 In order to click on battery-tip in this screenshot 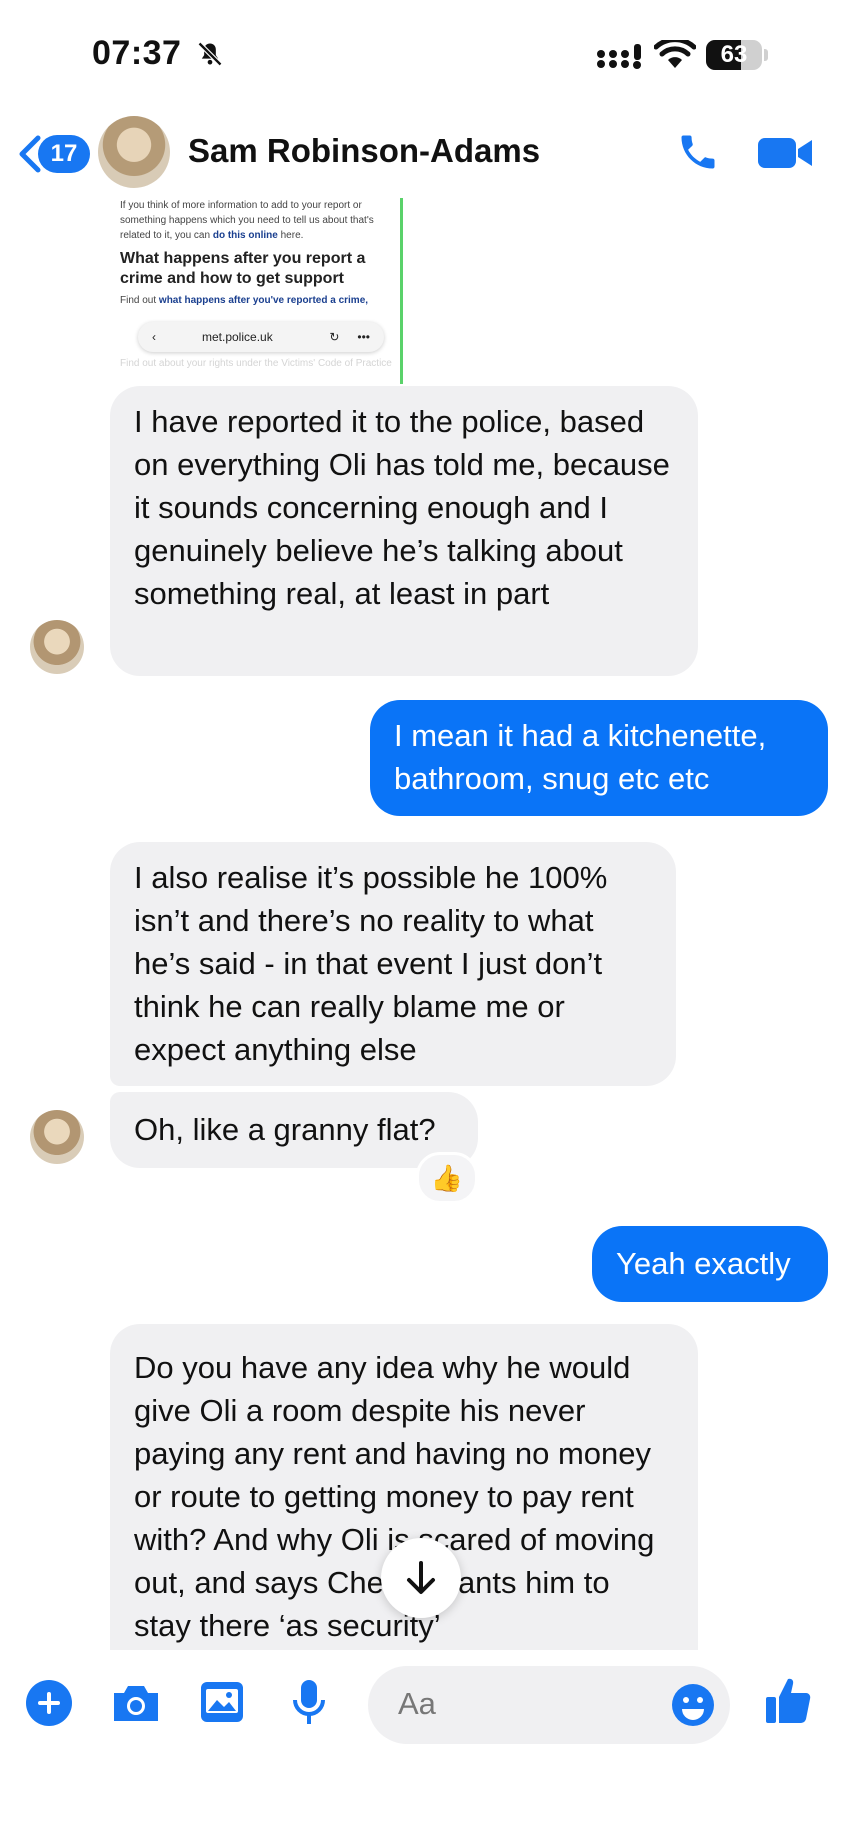, I will do `click(766, 55)`.